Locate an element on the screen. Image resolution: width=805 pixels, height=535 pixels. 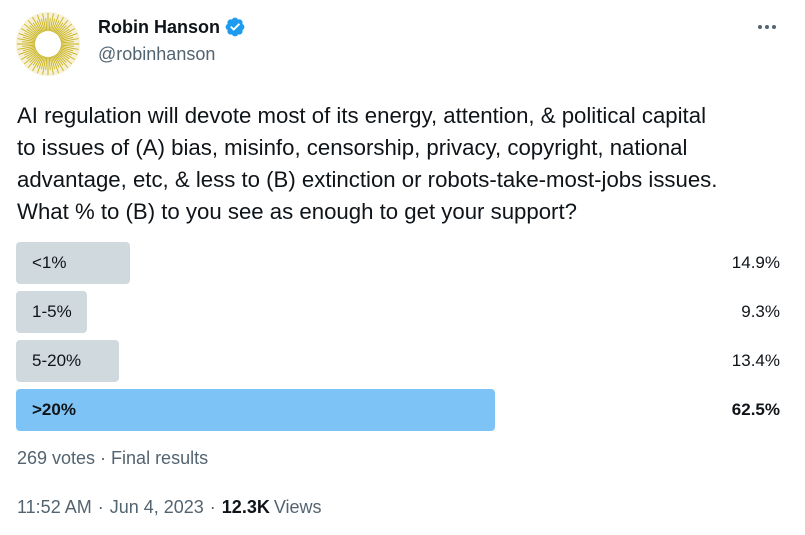
poll-option: <1% 14.9% is located at coordinates (399, 263).